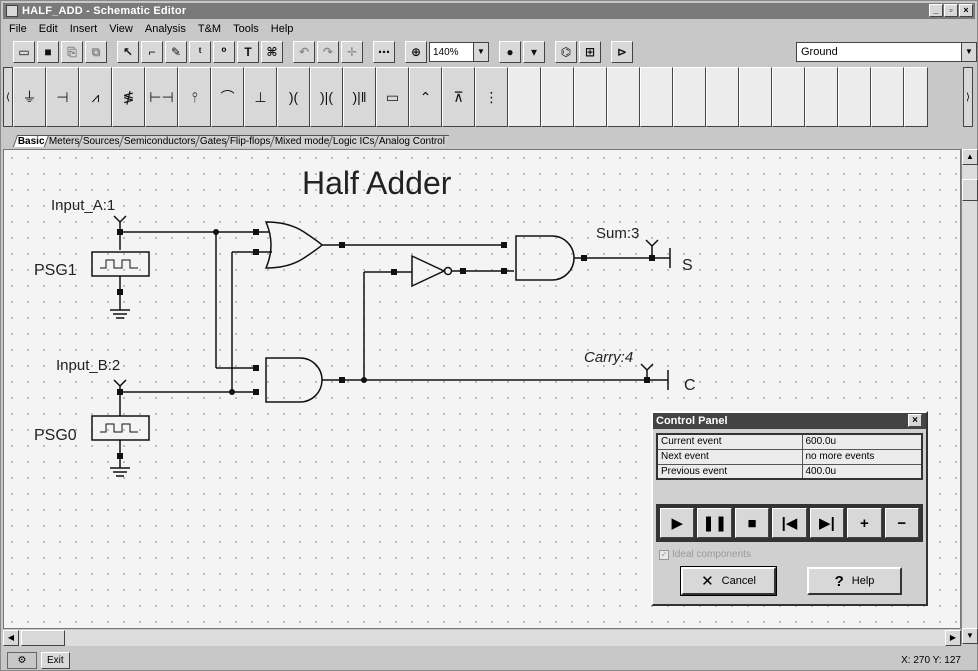  I want to click on exit-button: Exit, so click(55, 660).